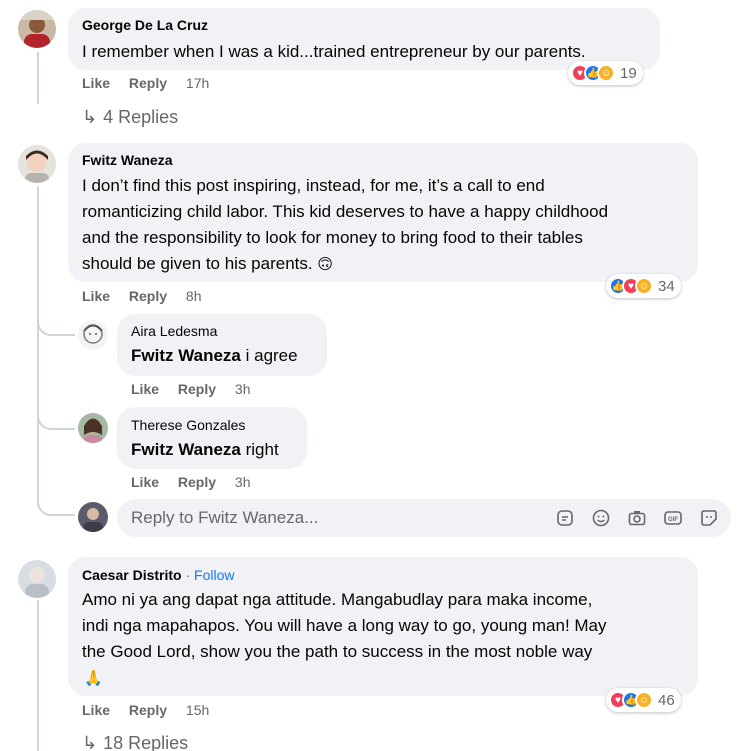  I want to click on follow-button: Follow, so click(214, 575).